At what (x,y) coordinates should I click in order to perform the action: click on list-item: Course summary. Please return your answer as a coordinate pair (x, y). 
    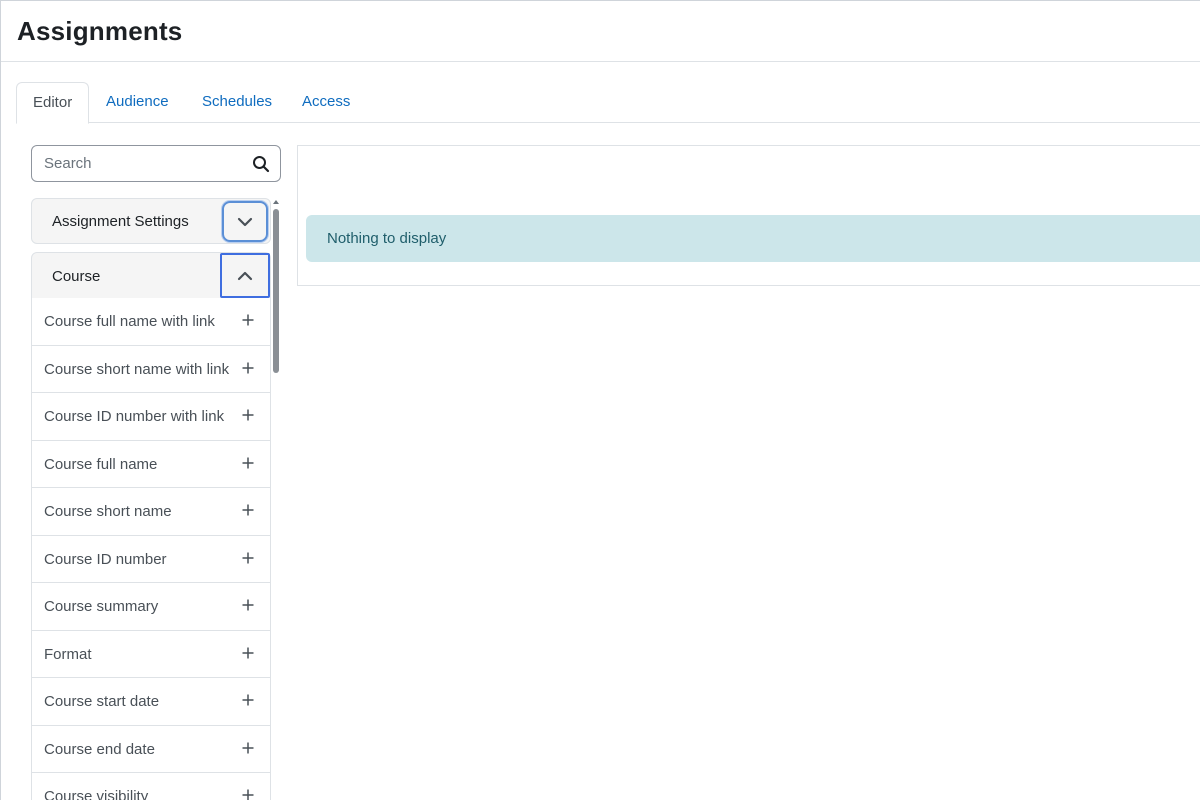
    Looking at the image, I should click on (151, 607).